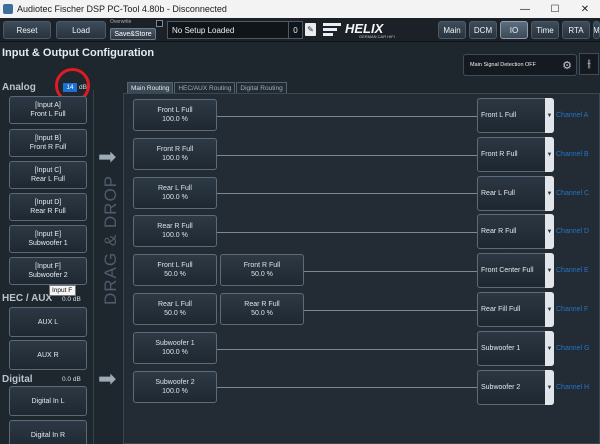  Describe the element at coordinates (133, 34) in the screenshot. I see `save-store-button: Save&Store` at that location.